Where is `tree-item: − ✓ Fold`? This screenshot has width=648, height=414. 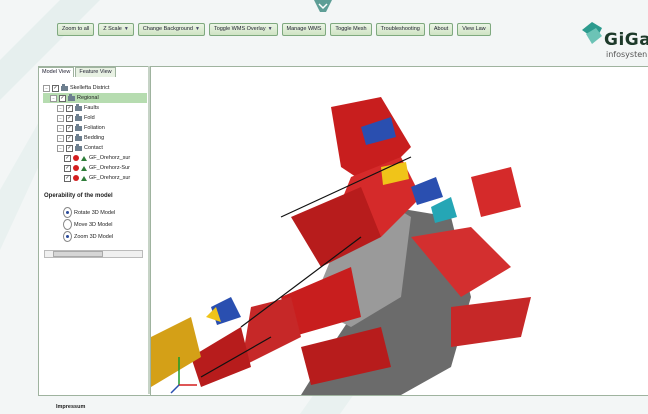 tree-item: − ✓ Fold is located at coordinates (95, 118).